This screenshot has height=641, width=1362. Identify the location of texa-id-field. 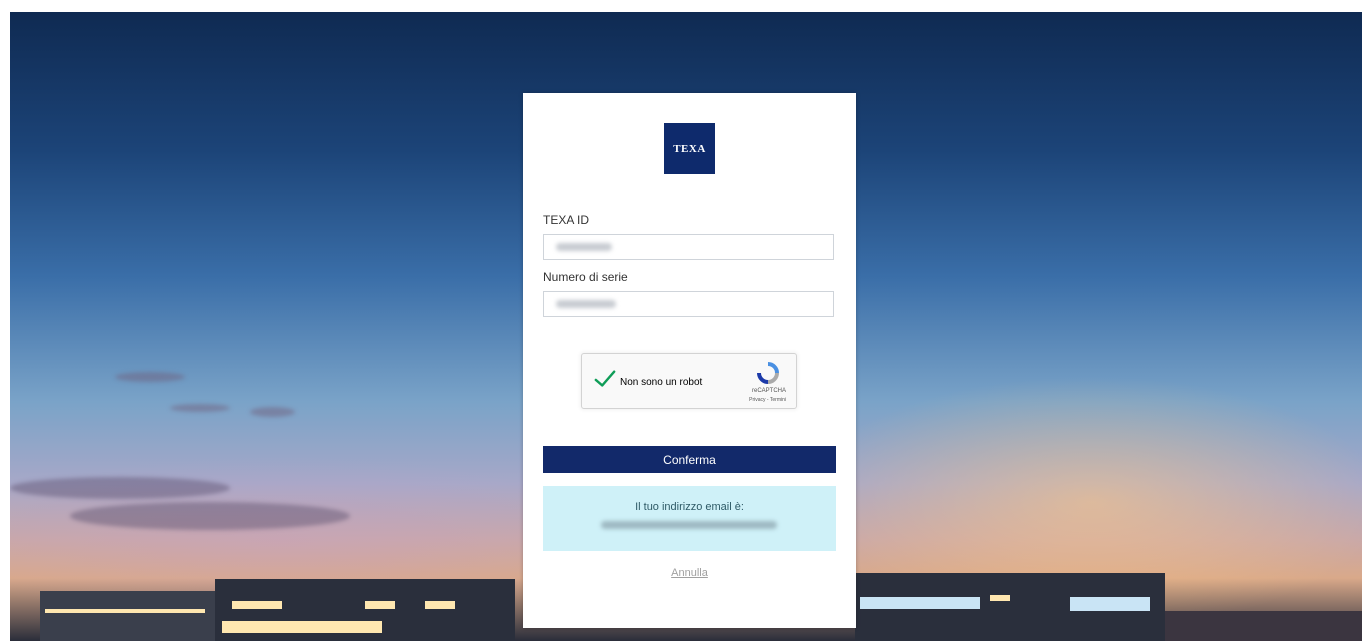
(688, 247).